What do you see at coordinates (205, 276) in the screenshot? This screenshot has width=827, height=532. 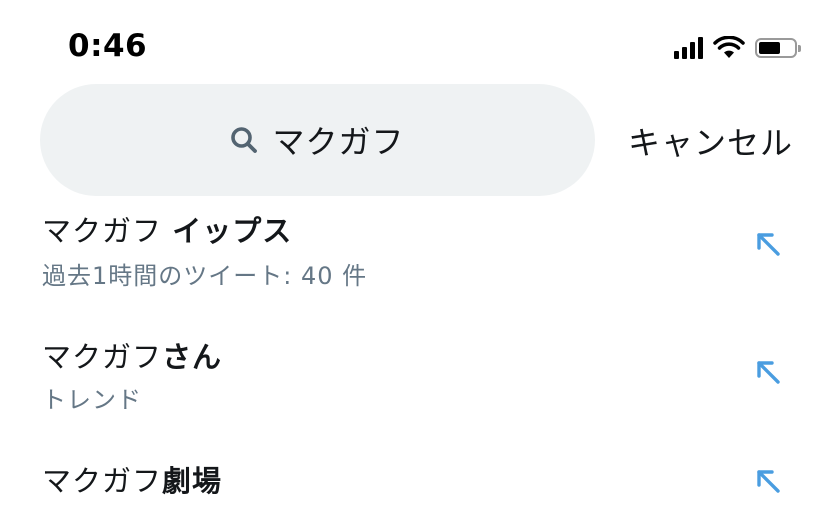 I see `suggestion-subtitle: 過去1時間のツイート: 40 件` at bounding box center [205, 276].